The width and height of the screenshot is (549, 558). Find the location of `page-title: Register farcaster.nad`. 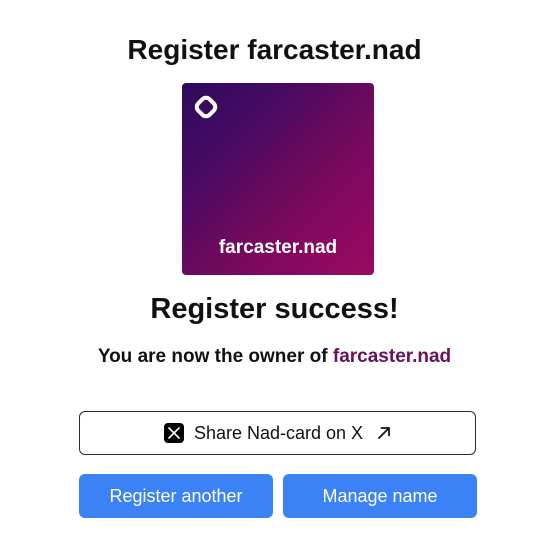

page-title: Register farcaster.nad is located at coordinates (274, 49).